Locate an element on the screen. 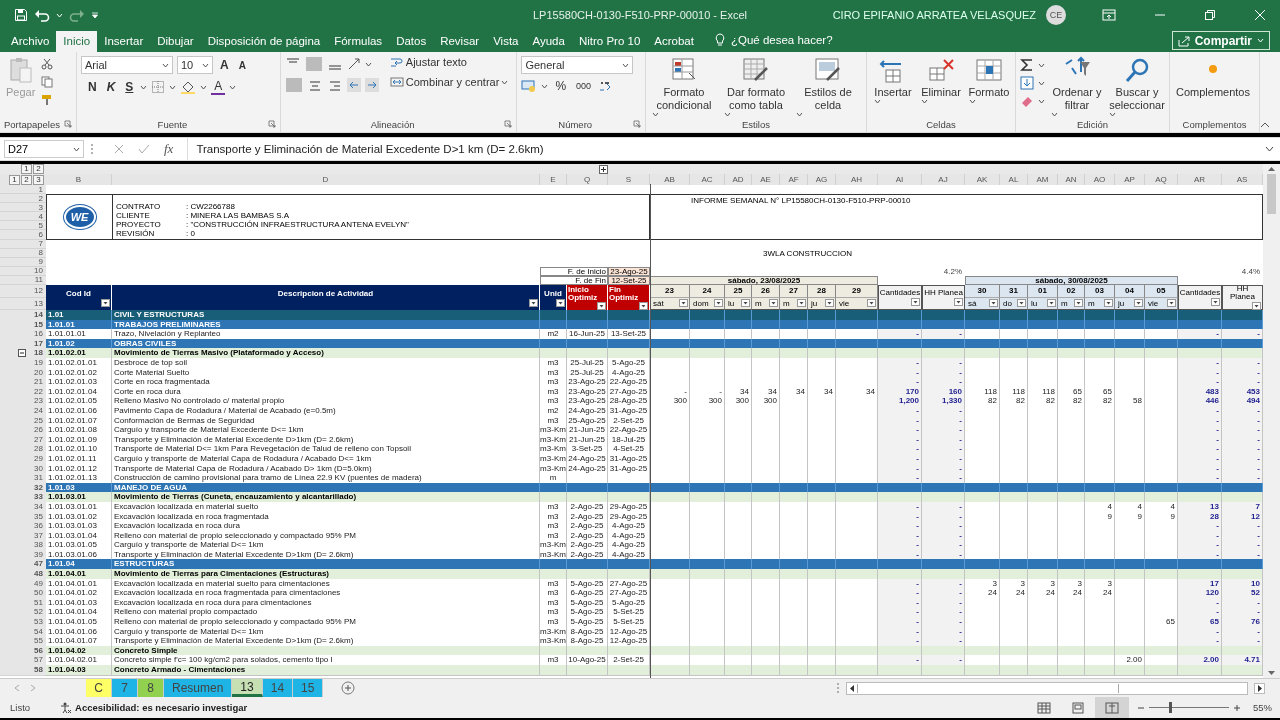 Image resolution: width=1280 pixels, height=720 pixels. ribbon-tab: Disposición de página is located at coordinates (264, 41).